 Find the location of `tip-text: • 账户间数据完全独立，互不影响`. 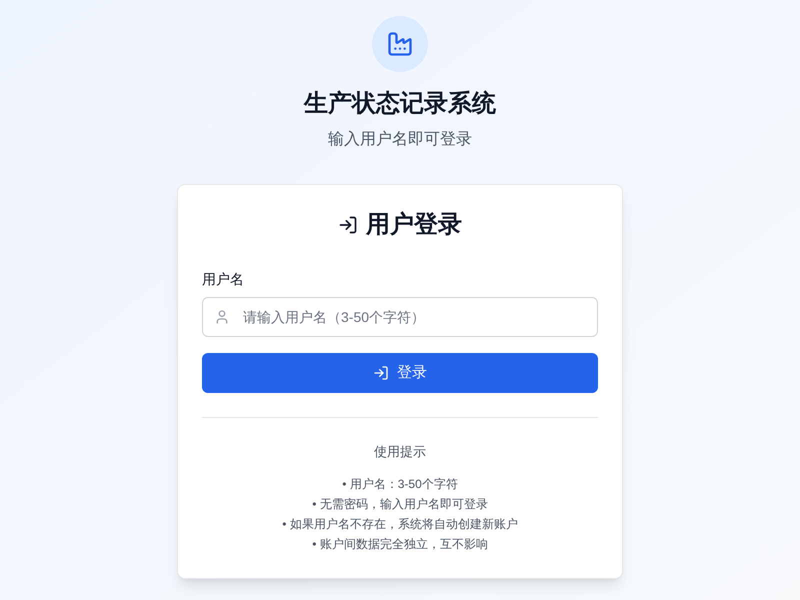

tip-text: • 账户间数据完全独立，互不影响 is located at coordinates (400, 544).